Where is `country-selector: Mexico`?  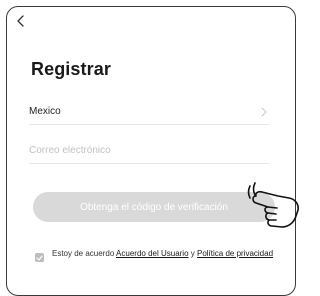 country-selector: Mexico is located at coordinates (149, 112).